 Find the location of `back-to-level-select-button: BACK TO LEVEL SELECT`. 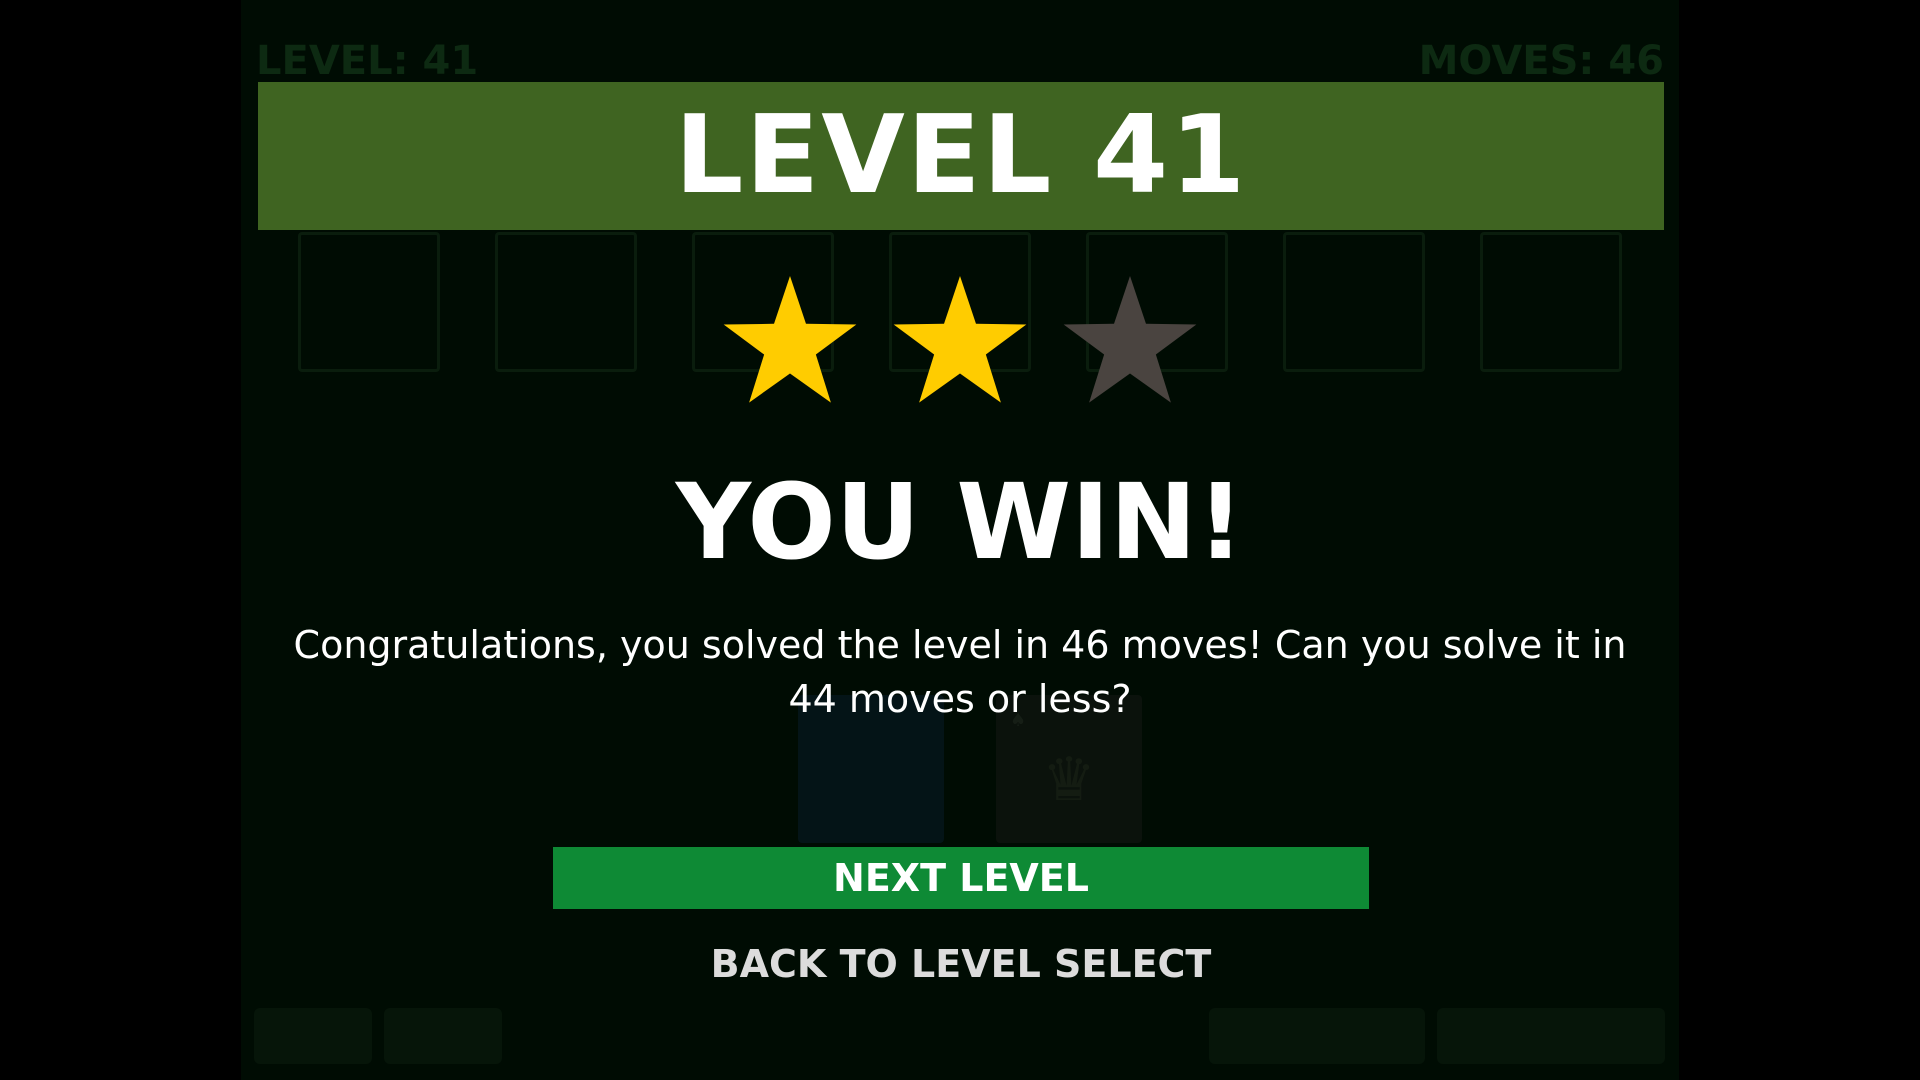

back-to-level-select-button: BACK TO LEVEL SELECT is located at coordinates (961, 964).